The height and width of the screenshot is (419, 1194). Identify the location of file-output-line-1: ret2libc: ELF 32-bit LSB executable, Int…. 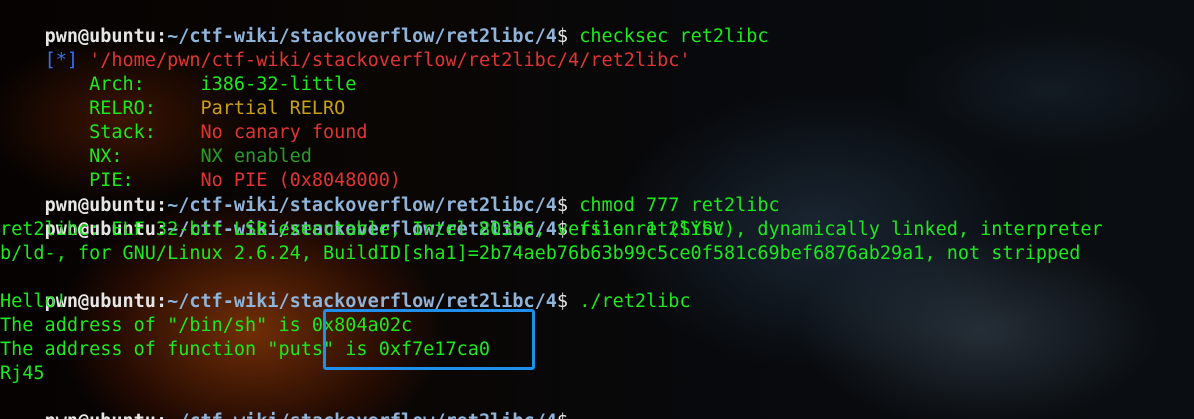
(551, 229).